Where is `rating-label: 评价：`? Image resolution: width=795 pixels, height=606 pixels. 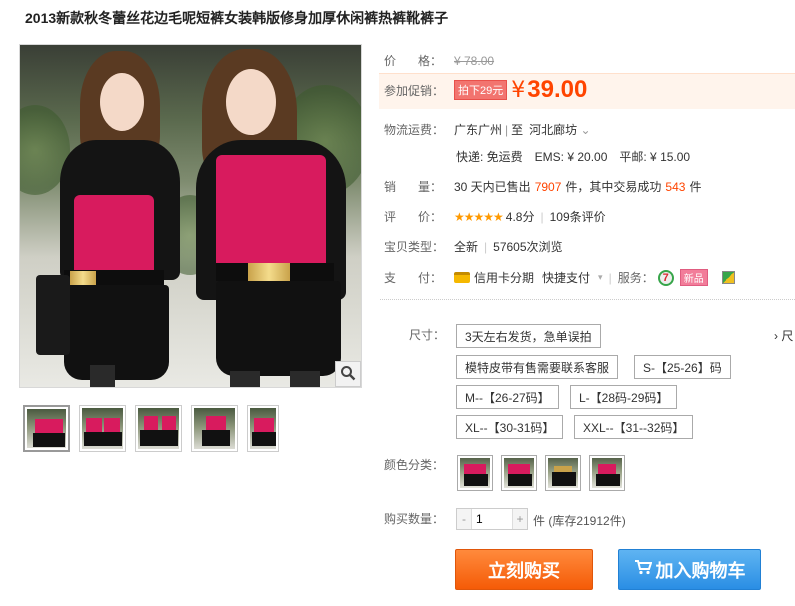 rating-label: 评价： is located at coordinates (413, 217).